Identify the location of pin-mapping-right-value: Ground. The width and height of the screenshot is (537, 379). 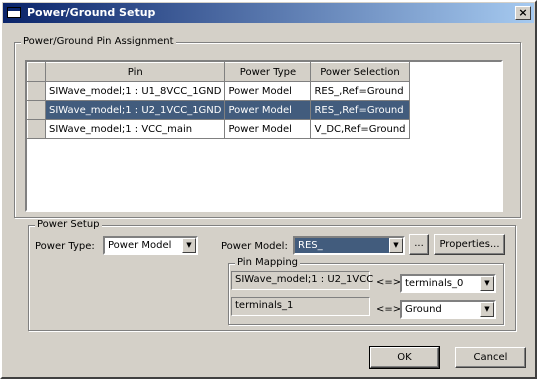
(423, 309).